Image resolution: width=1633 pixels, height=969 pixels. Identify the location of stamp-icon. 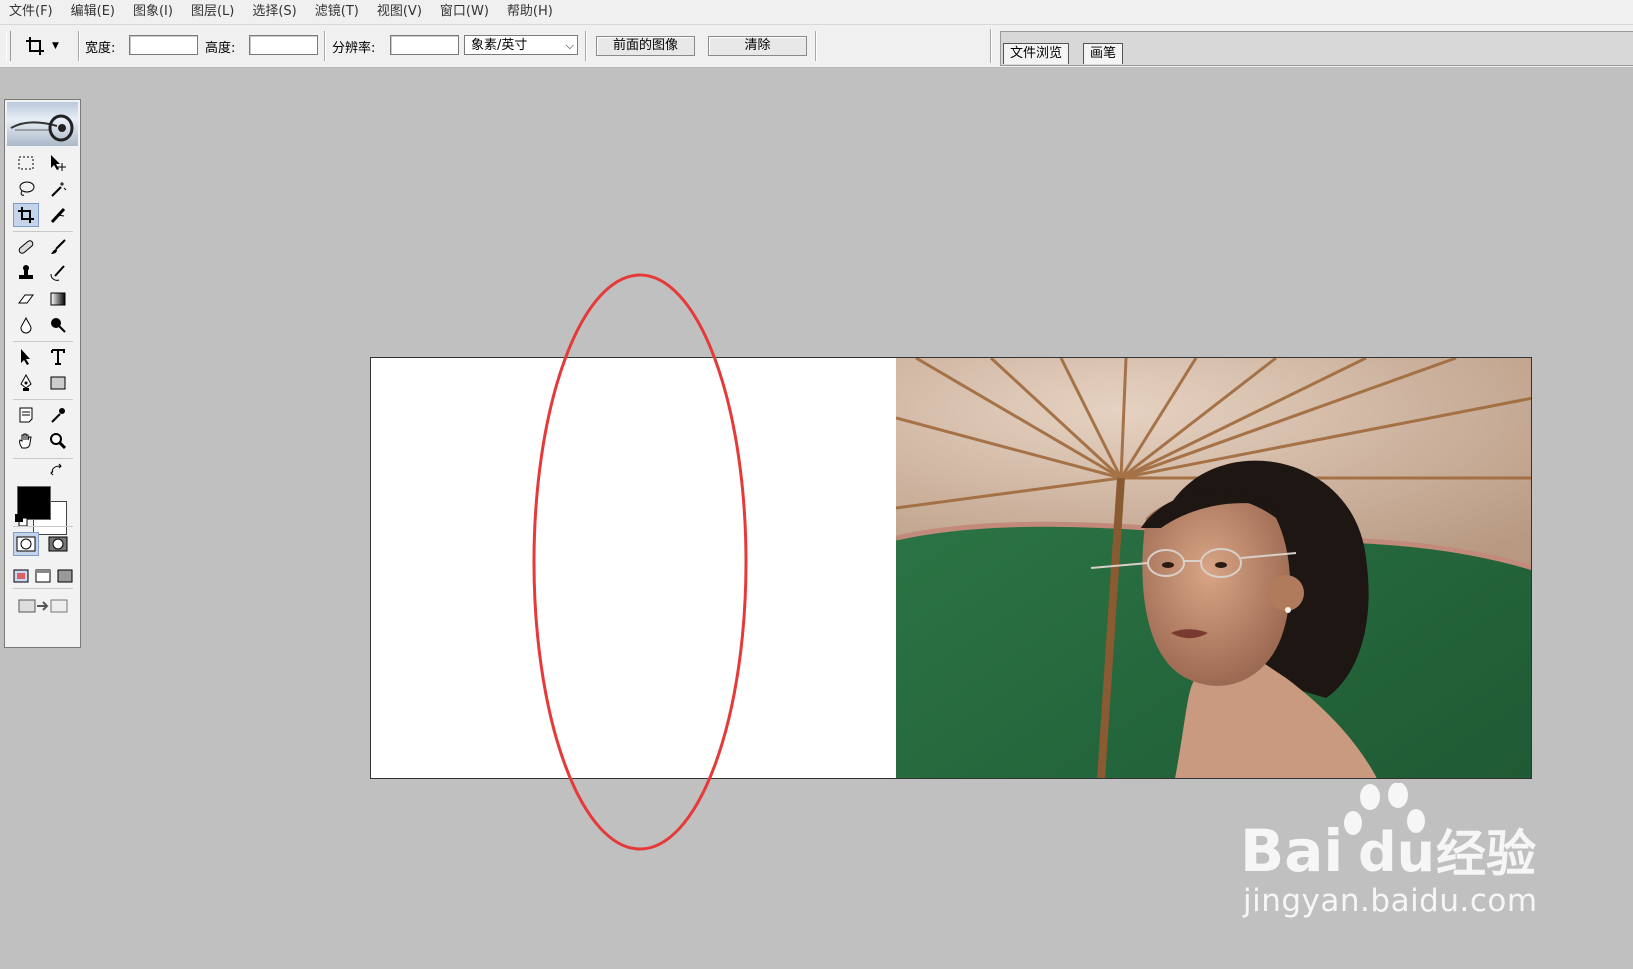
(26, 272).